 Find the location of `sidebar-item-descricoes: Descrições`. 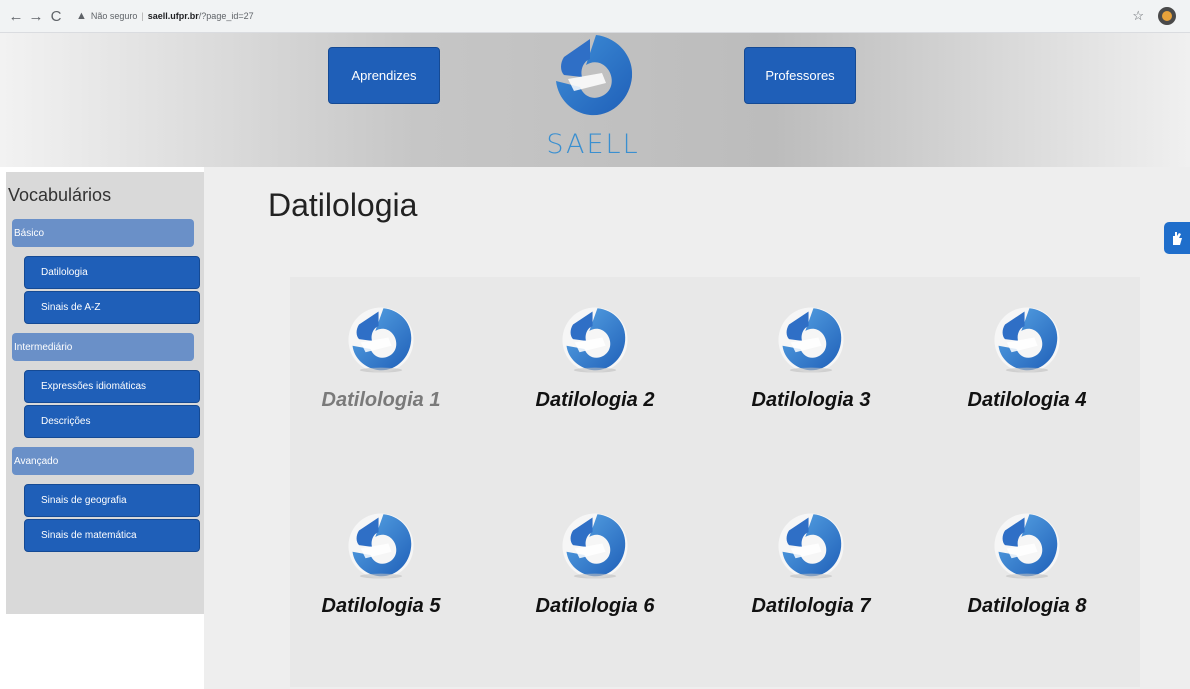

sidebar-item-descricoes: Descrições is located at coordinates (112, 421).